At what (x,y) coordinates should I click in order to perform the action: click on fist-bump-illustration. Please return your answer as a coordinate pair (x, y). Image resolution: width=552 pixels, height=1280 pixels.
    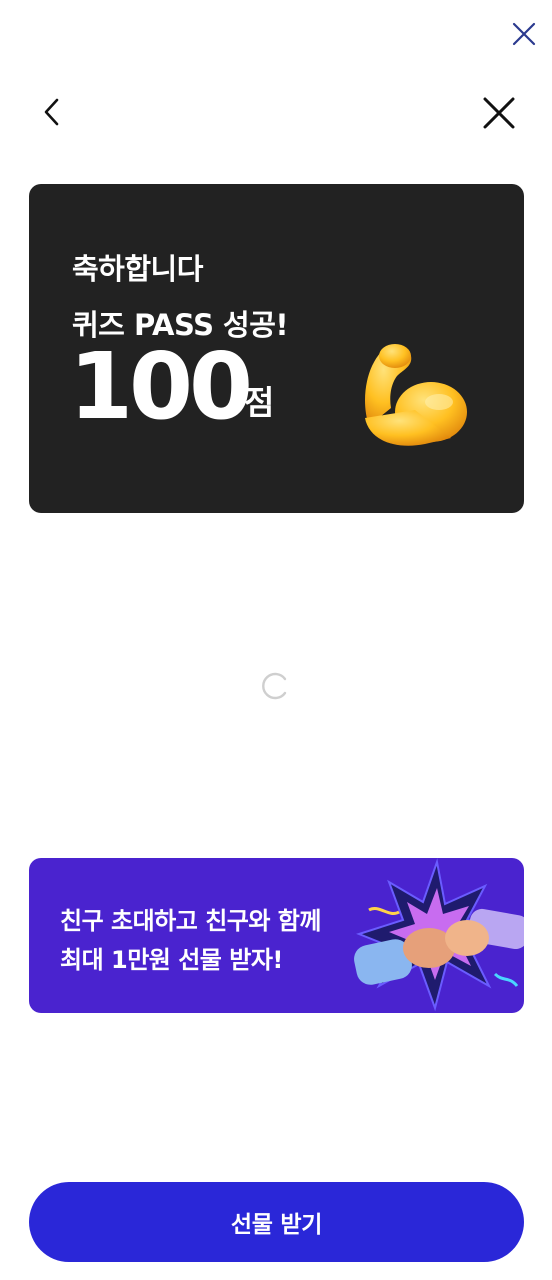
    Looking at the image, I should click on (439, 935).